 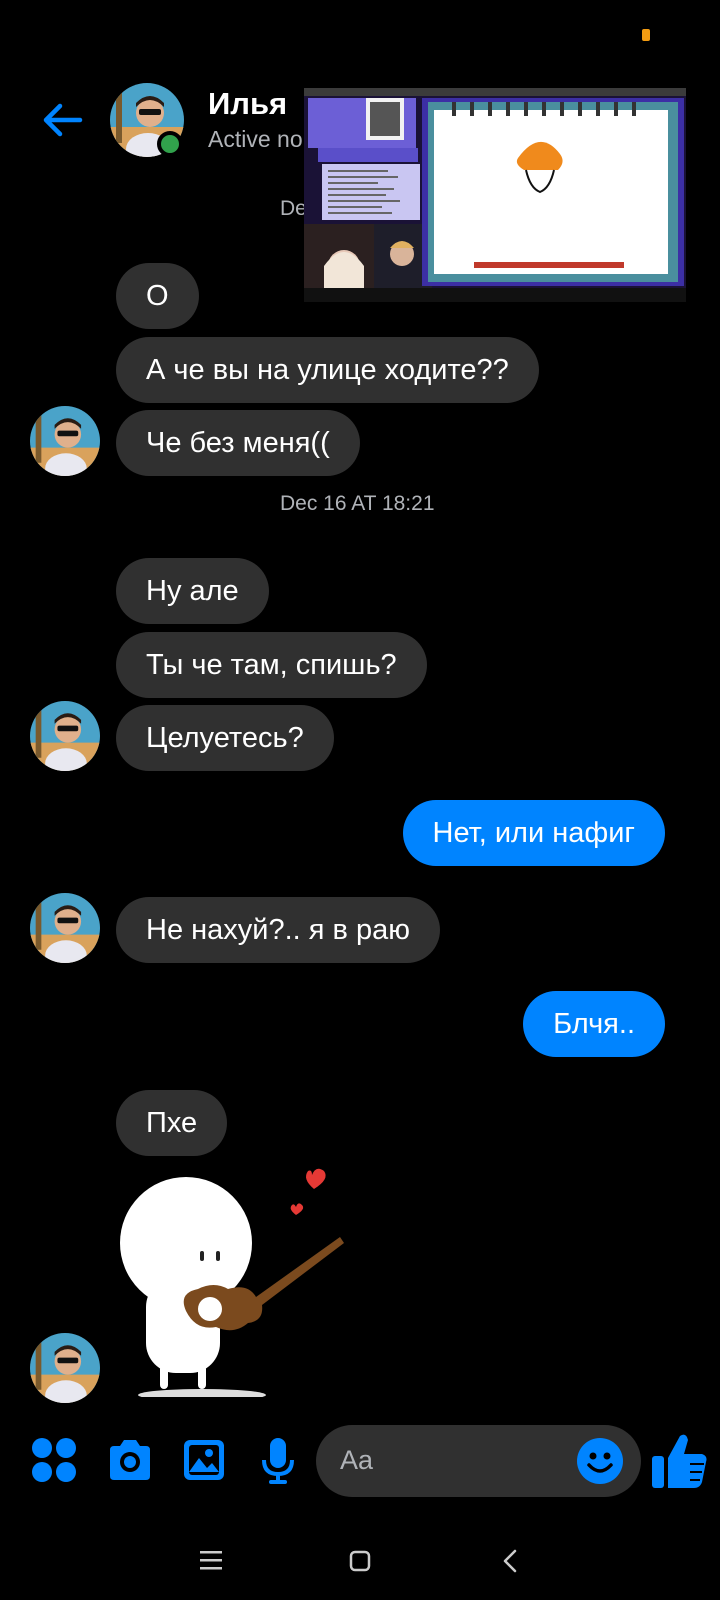 I want to click on message-input: Aa, so click(x=478, y=1461).